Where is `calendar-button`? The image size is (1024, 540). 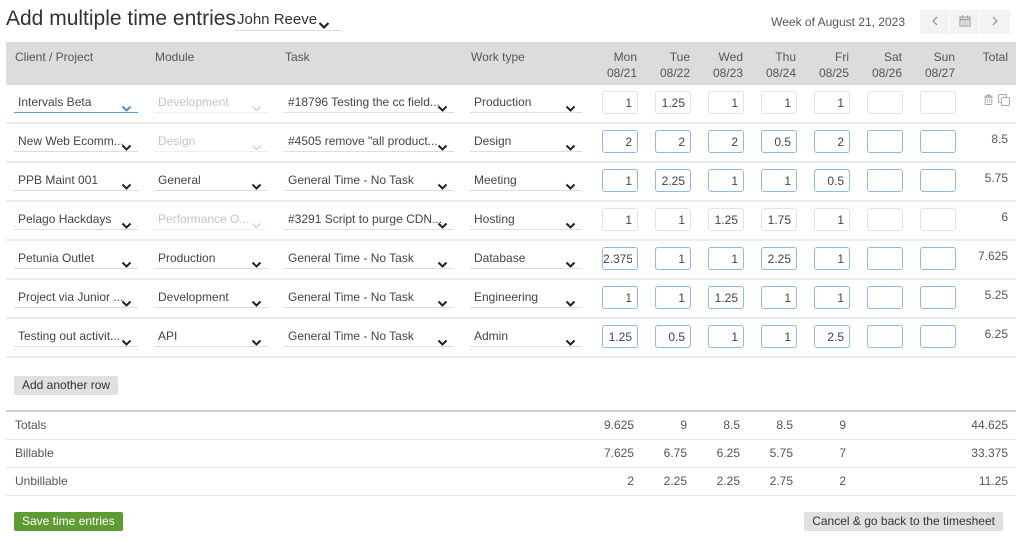
calendar-button is located at coordinates (965, 22).